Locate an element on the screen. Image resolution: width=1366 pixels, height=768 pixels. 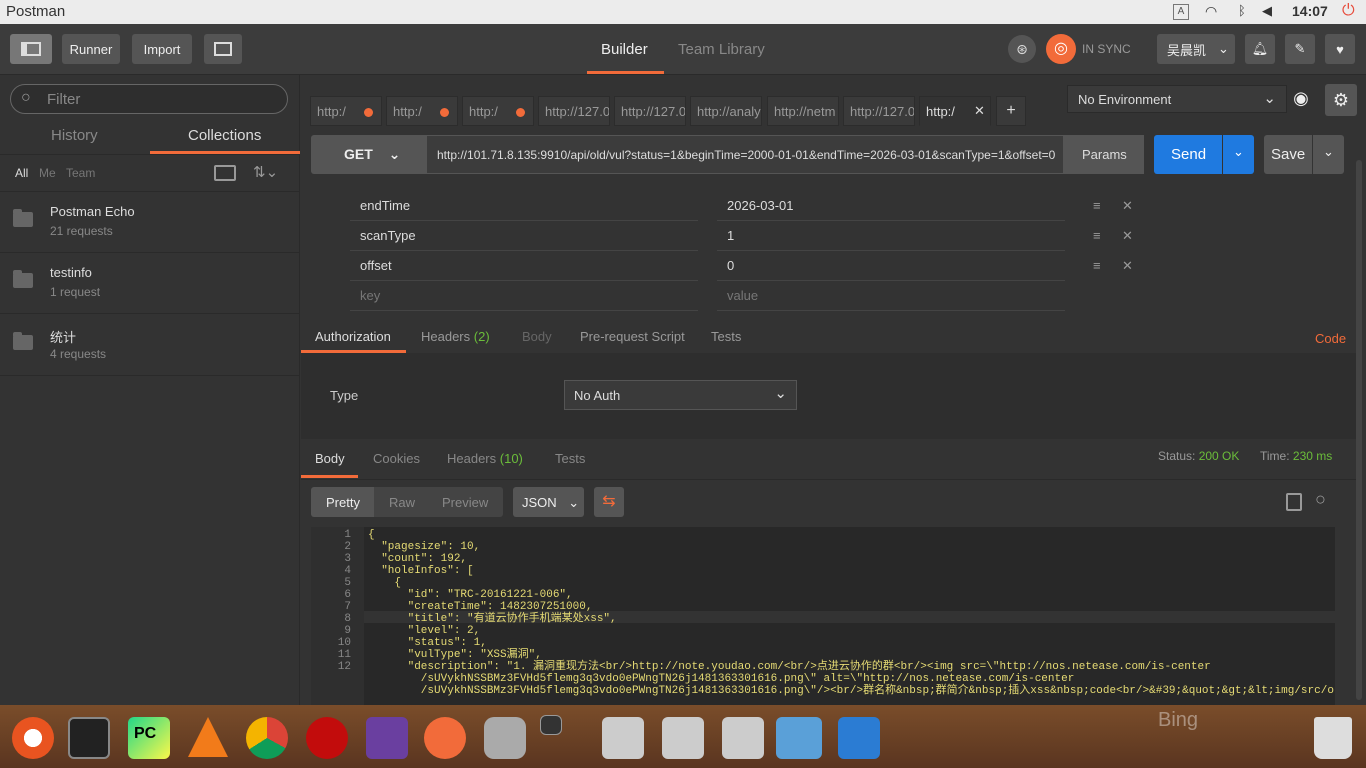
param-key: offset is located at coordinates (524, 266).